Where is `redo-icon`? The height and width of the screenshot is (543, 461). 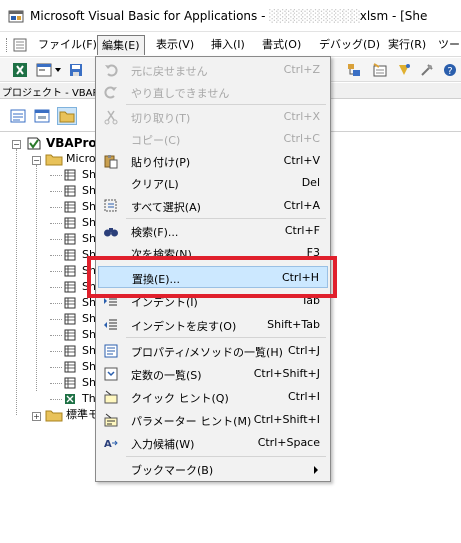
redo-icon is located at coordinates (110, 92).